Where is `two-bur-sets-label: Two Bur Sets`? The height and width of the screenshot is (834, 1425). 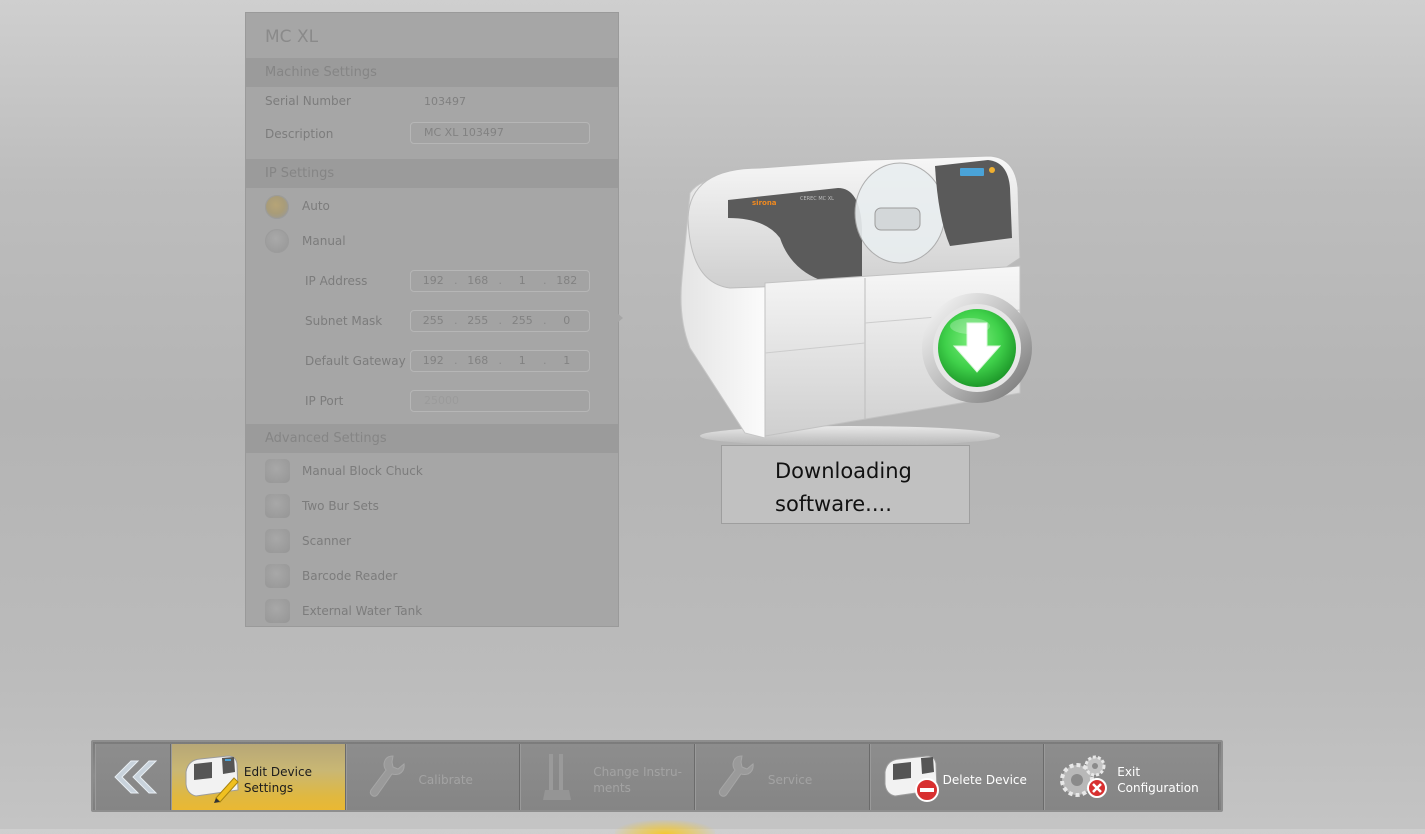
two-bur-sets-label: Two Bur Sets is located at coordinates (340, 506).